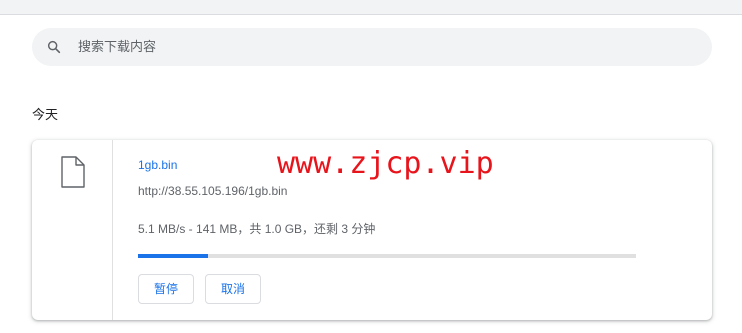 This screenshot has height=333, width=742. I want to click on download-progress-bar, so click(387, 256).